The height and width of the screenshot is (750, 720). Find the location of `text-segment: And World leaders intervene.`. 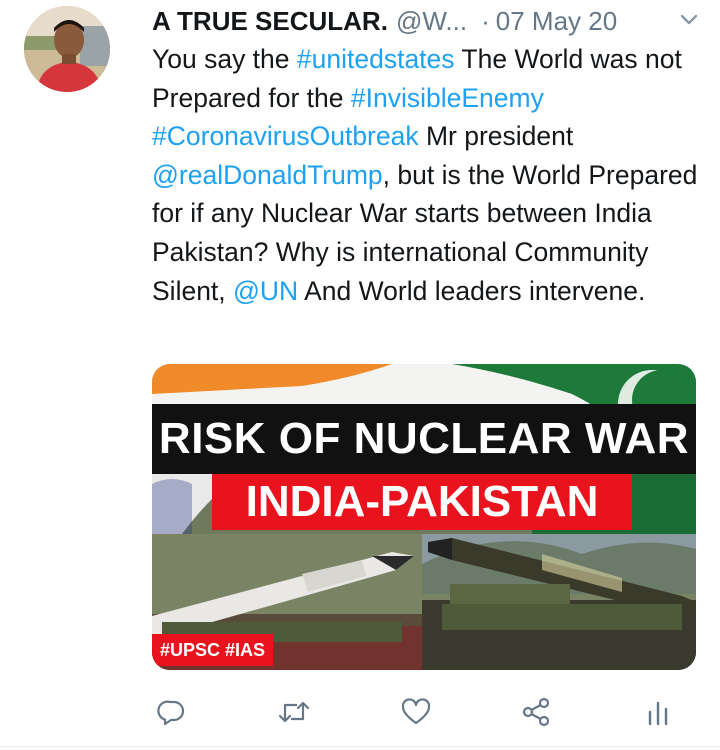

text-segment: And World leaders intervene. is located at coordinates (472, 290).